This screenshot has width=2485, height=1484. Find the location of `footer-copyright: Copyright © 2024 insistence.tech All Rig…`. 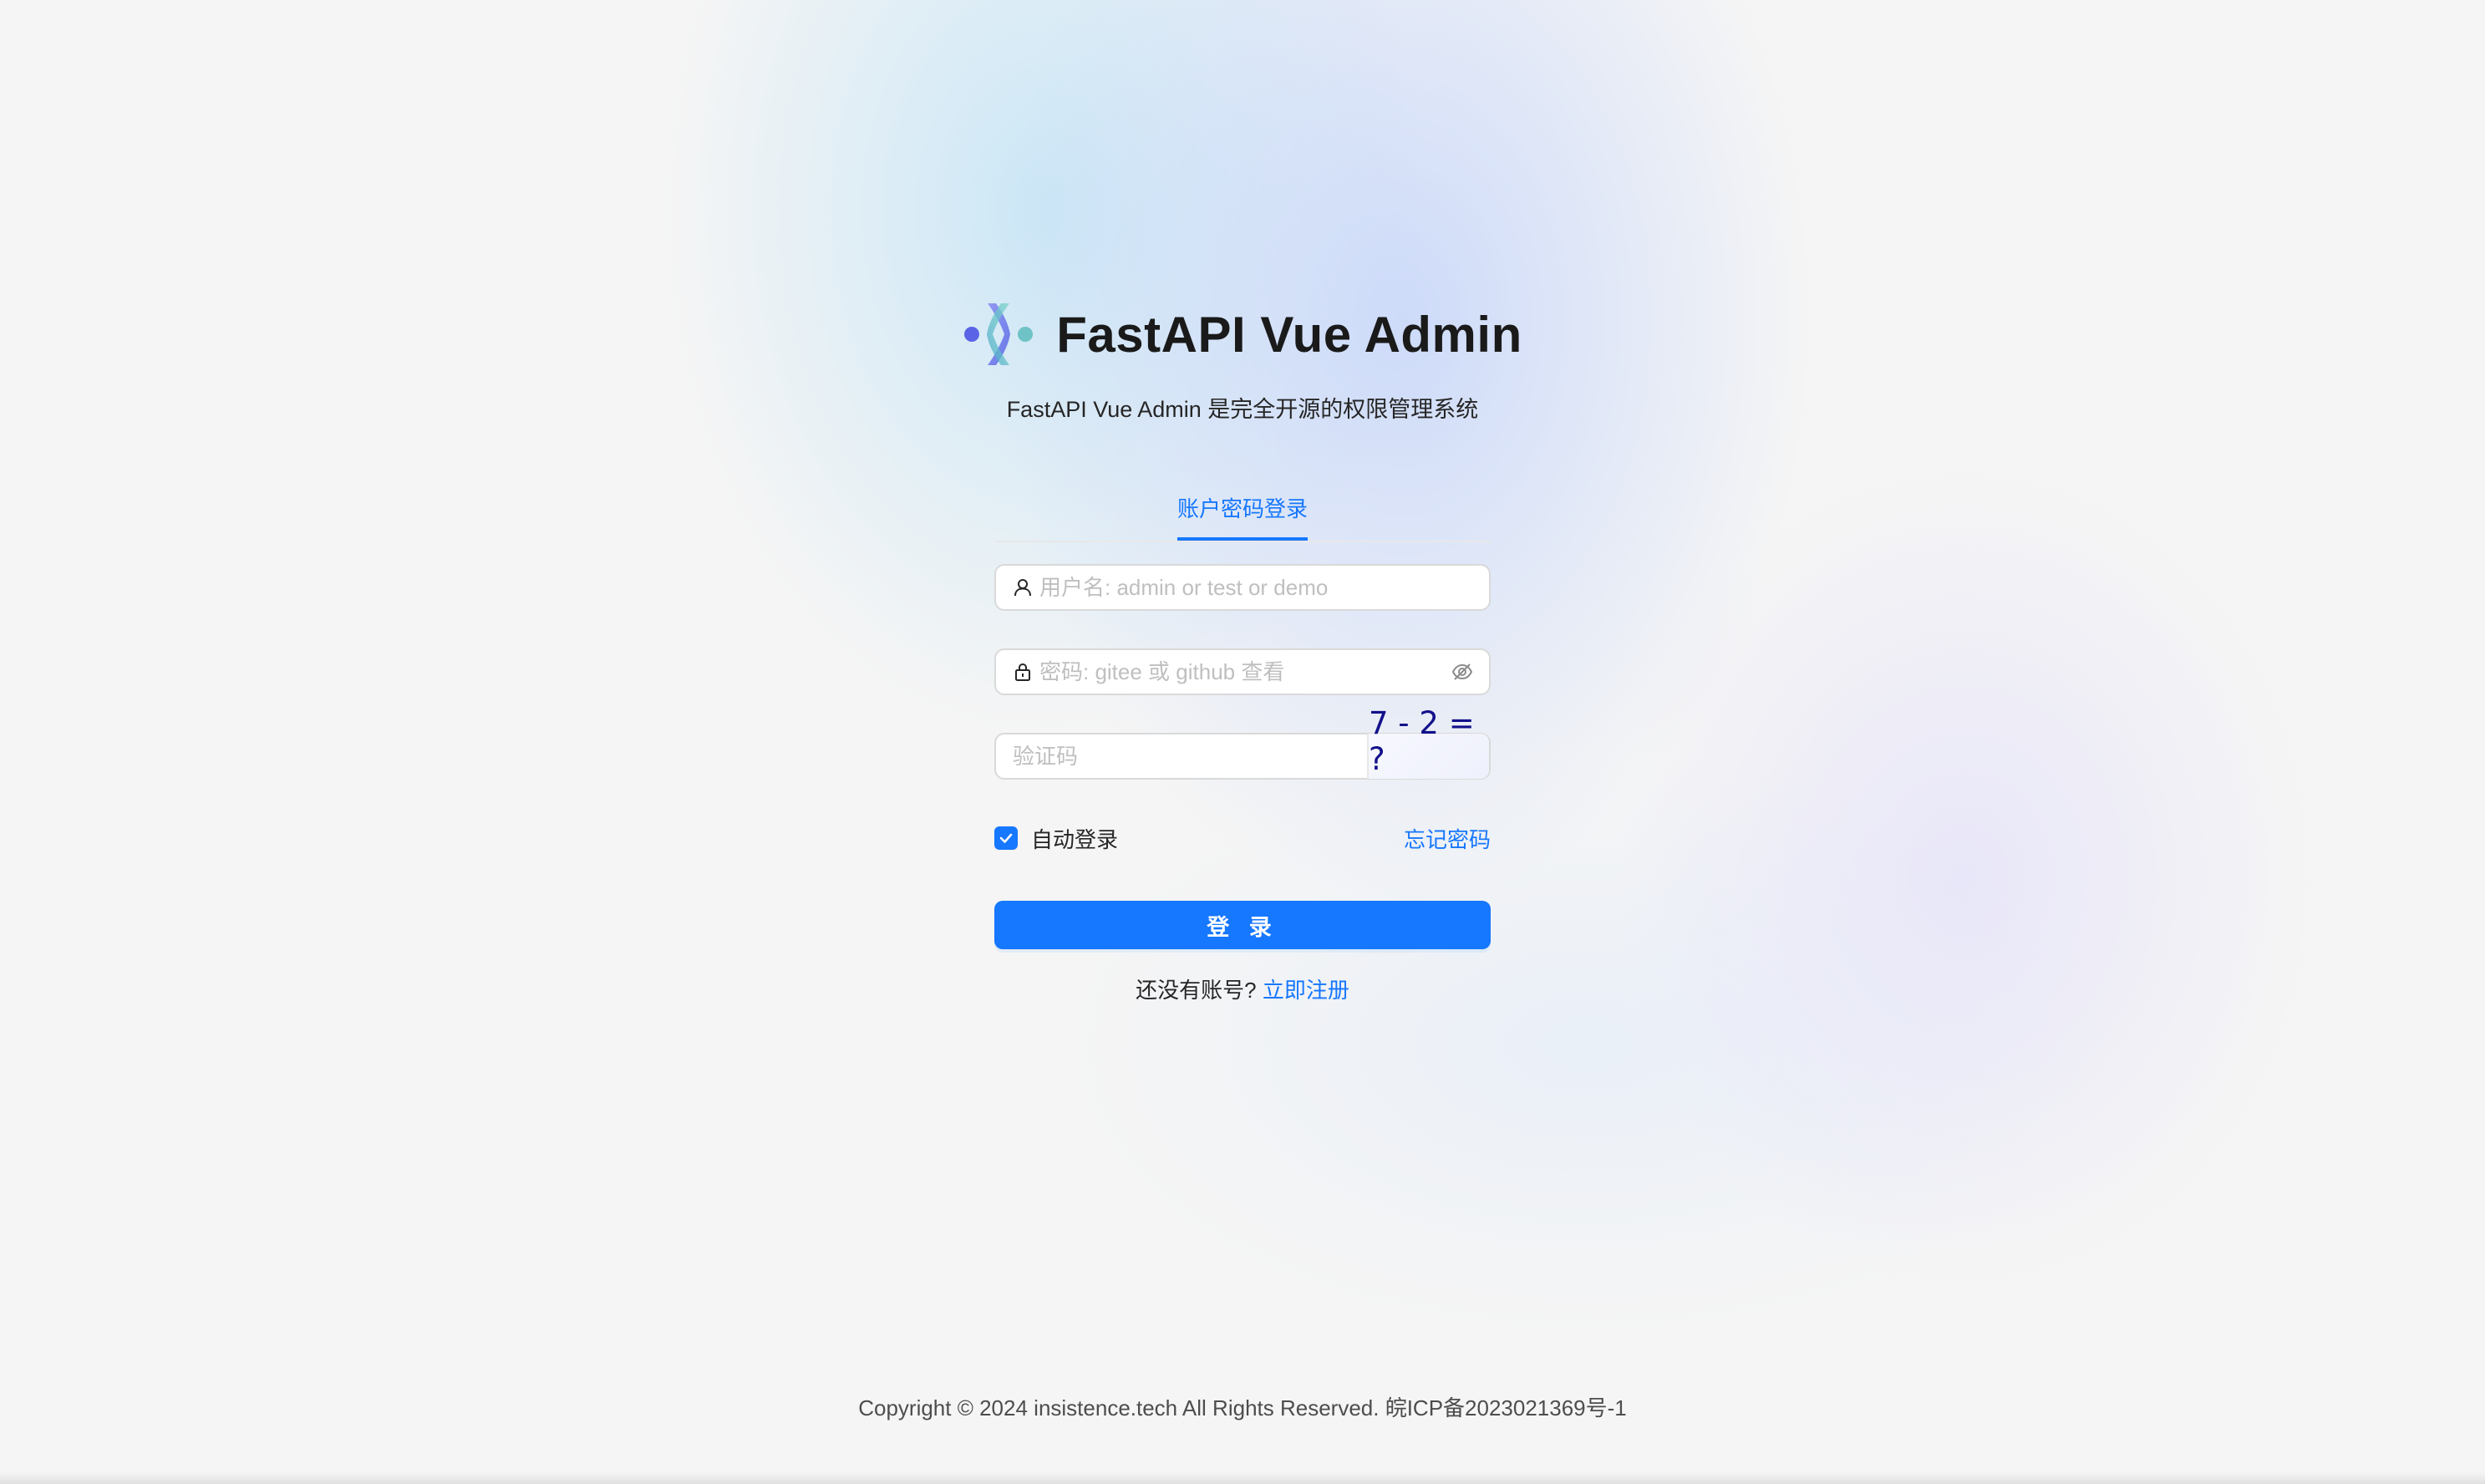

footer-copyright: Copyright © 2024 insistence.tech All Rig… is located at coordinates (1242, 1407).